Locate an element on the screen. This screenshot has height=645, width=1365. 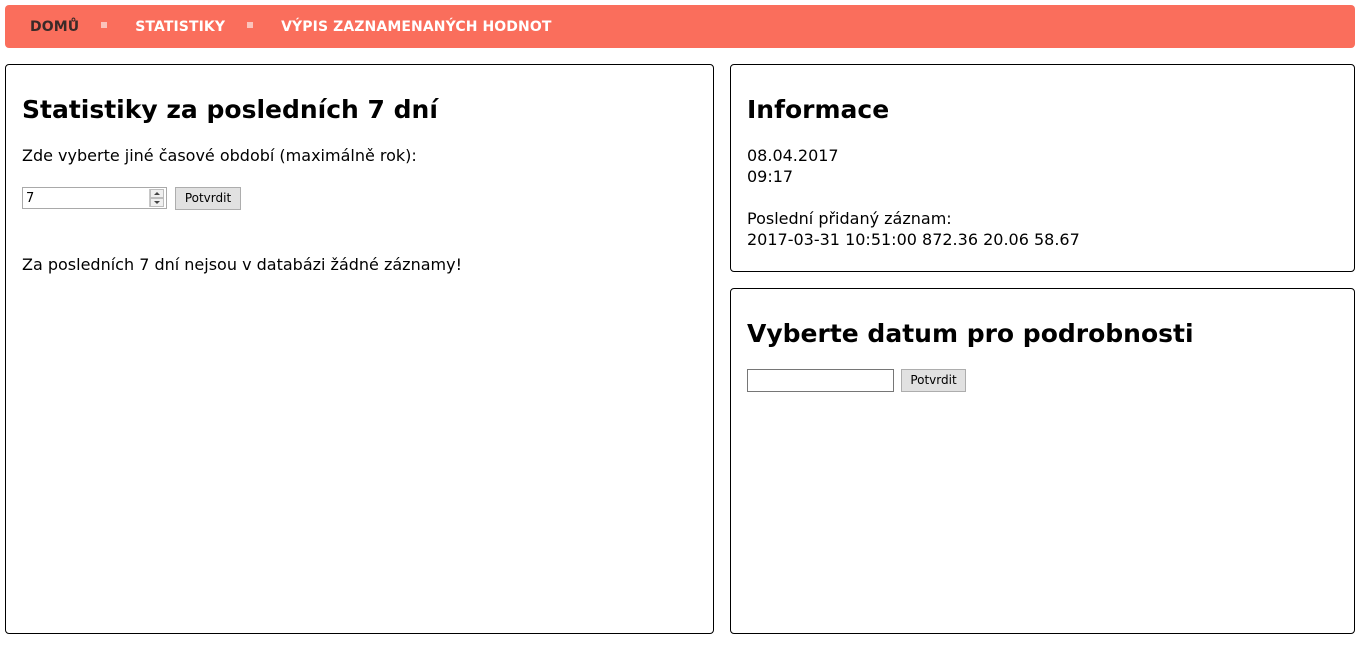
date-input is located at coordinates (820, 380).